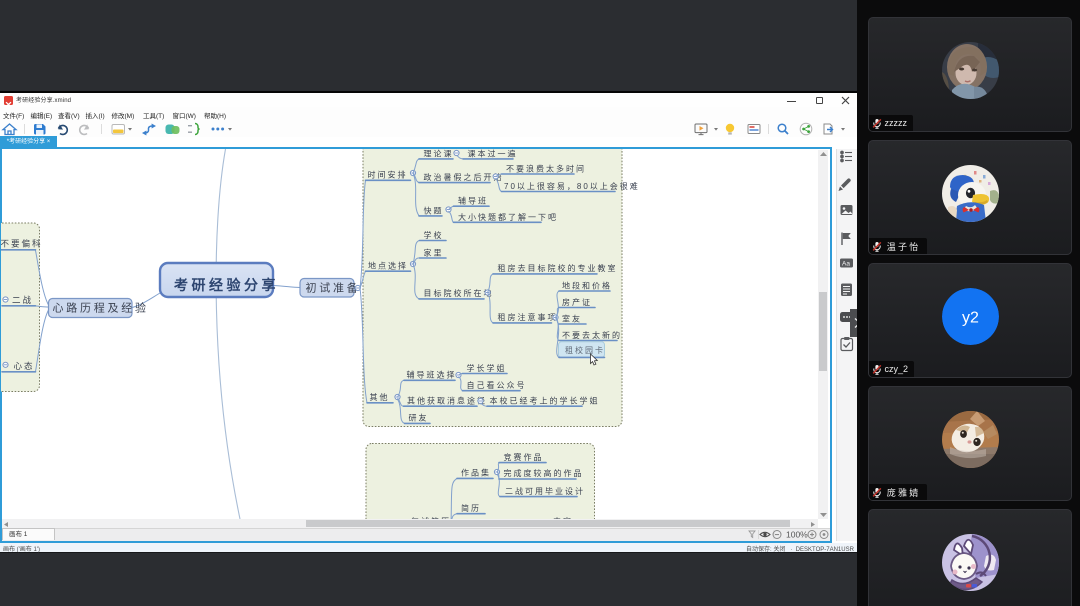 The width and height of the screenshot is (1080, 606). Describe the element at coordinates (846, 264) in the screenshot. I see `svg-text: Aa` at that location.